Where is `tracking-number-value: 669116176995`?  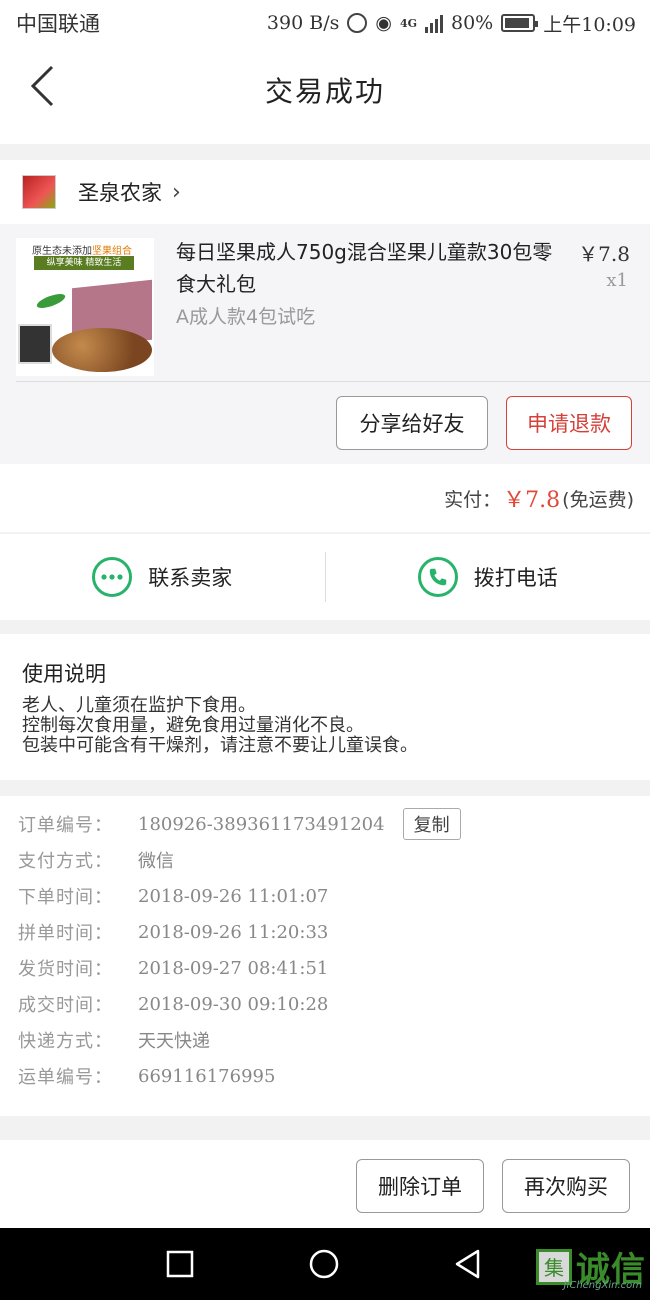
tracking-number-value: 669116176995 is located at coordinates (207, 1076).